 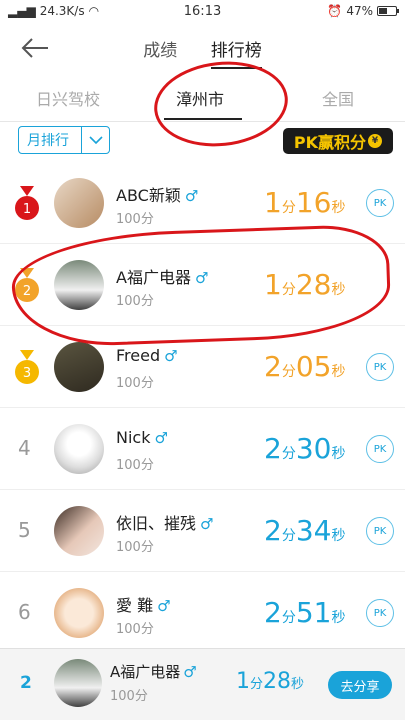 I want to click on time-value: 2分34秒, so click(x=305, y=530).